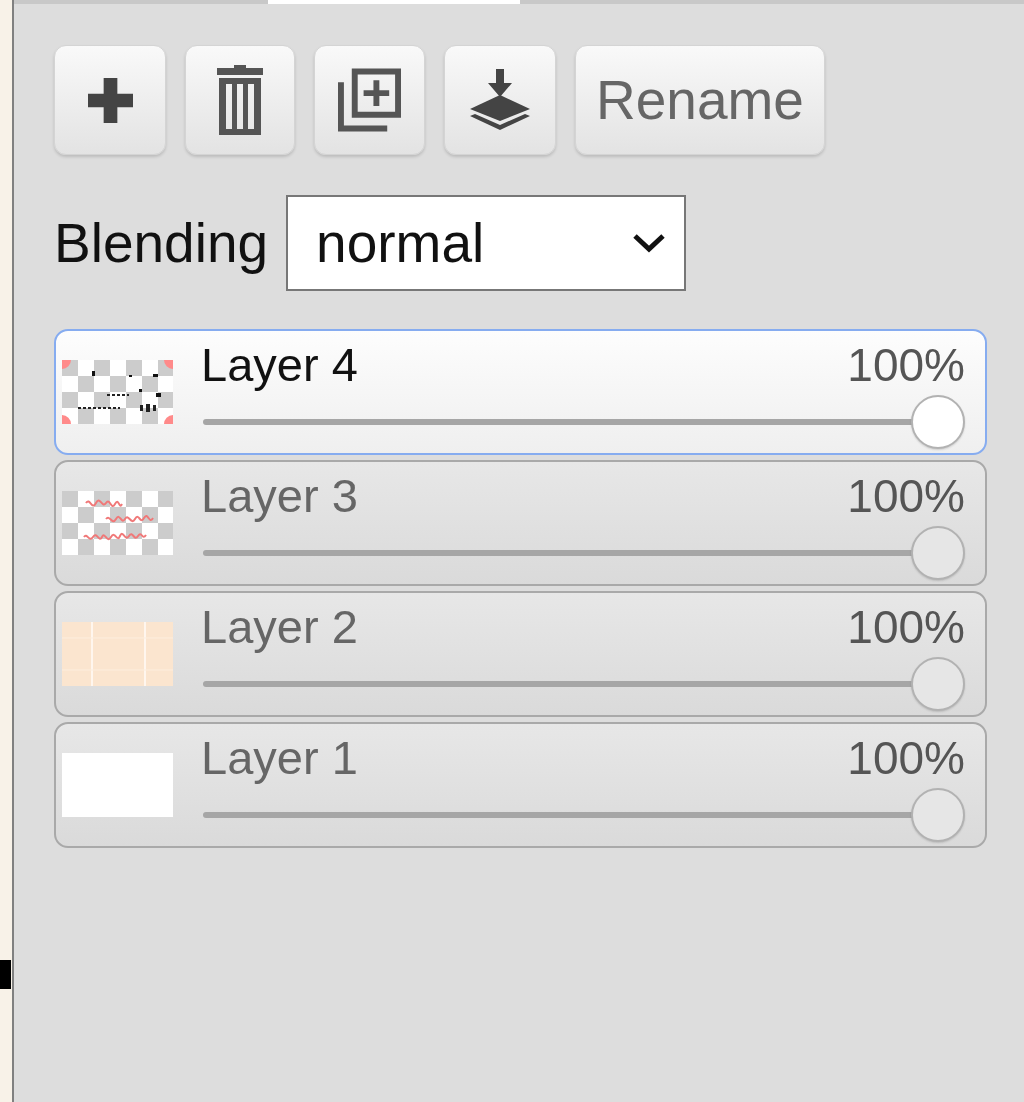 Image resolution: width=1024 pixels, height=1102 pixels. I want to click on merge-down-button, so click(500, 100).